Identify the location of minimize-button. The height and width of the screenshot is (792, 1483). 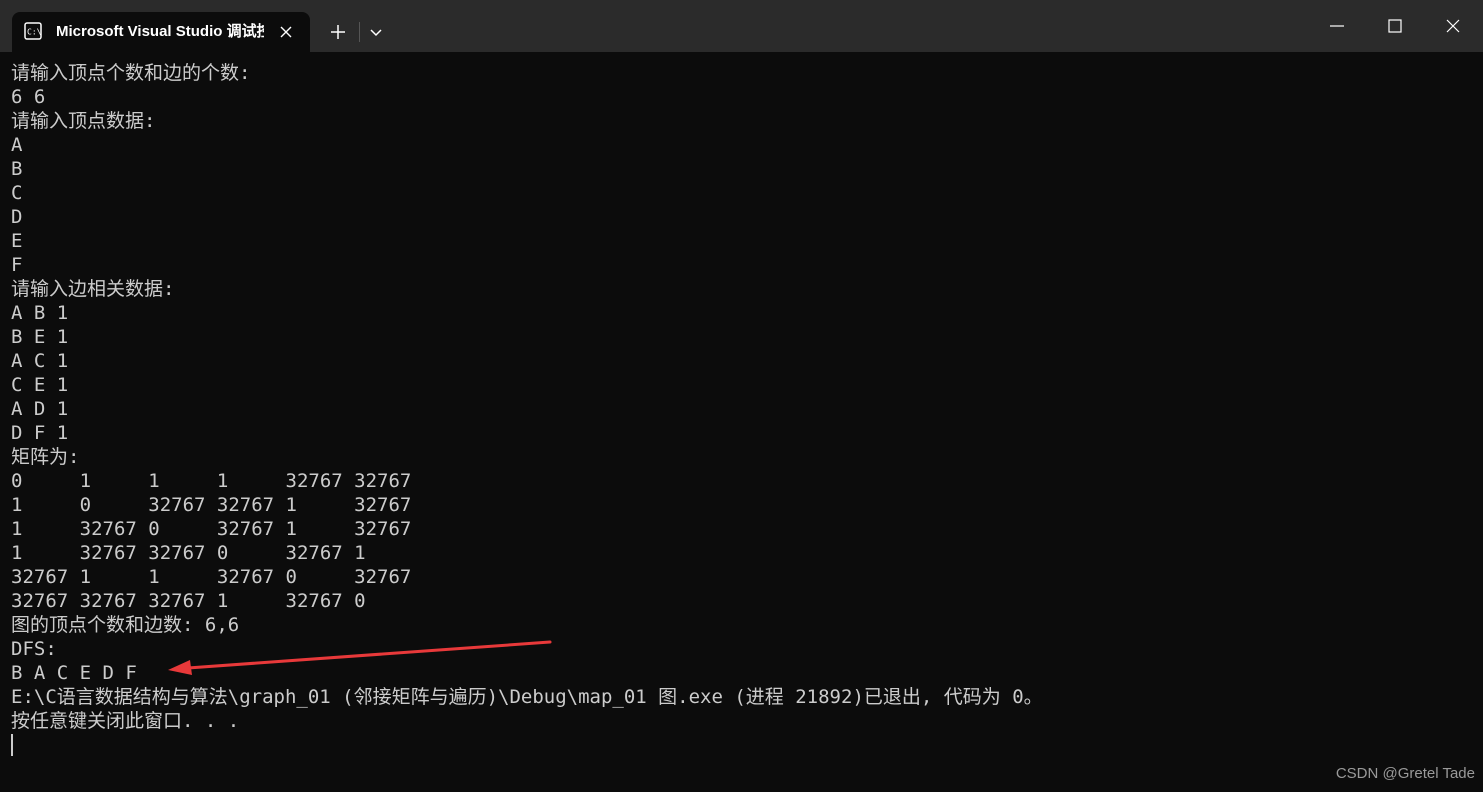
(1337, 26).